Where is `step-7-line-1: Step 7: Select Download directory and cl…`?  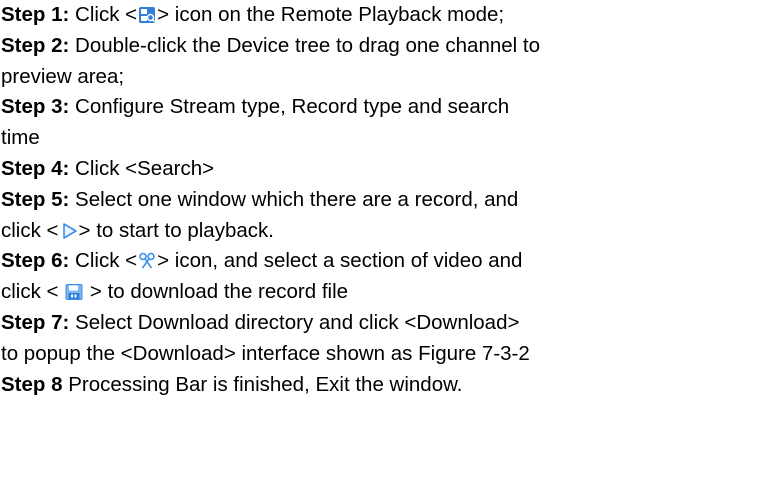
step-7-line-1: Step 7: Select Download directory and cl… is located at coordinates (391, 323).